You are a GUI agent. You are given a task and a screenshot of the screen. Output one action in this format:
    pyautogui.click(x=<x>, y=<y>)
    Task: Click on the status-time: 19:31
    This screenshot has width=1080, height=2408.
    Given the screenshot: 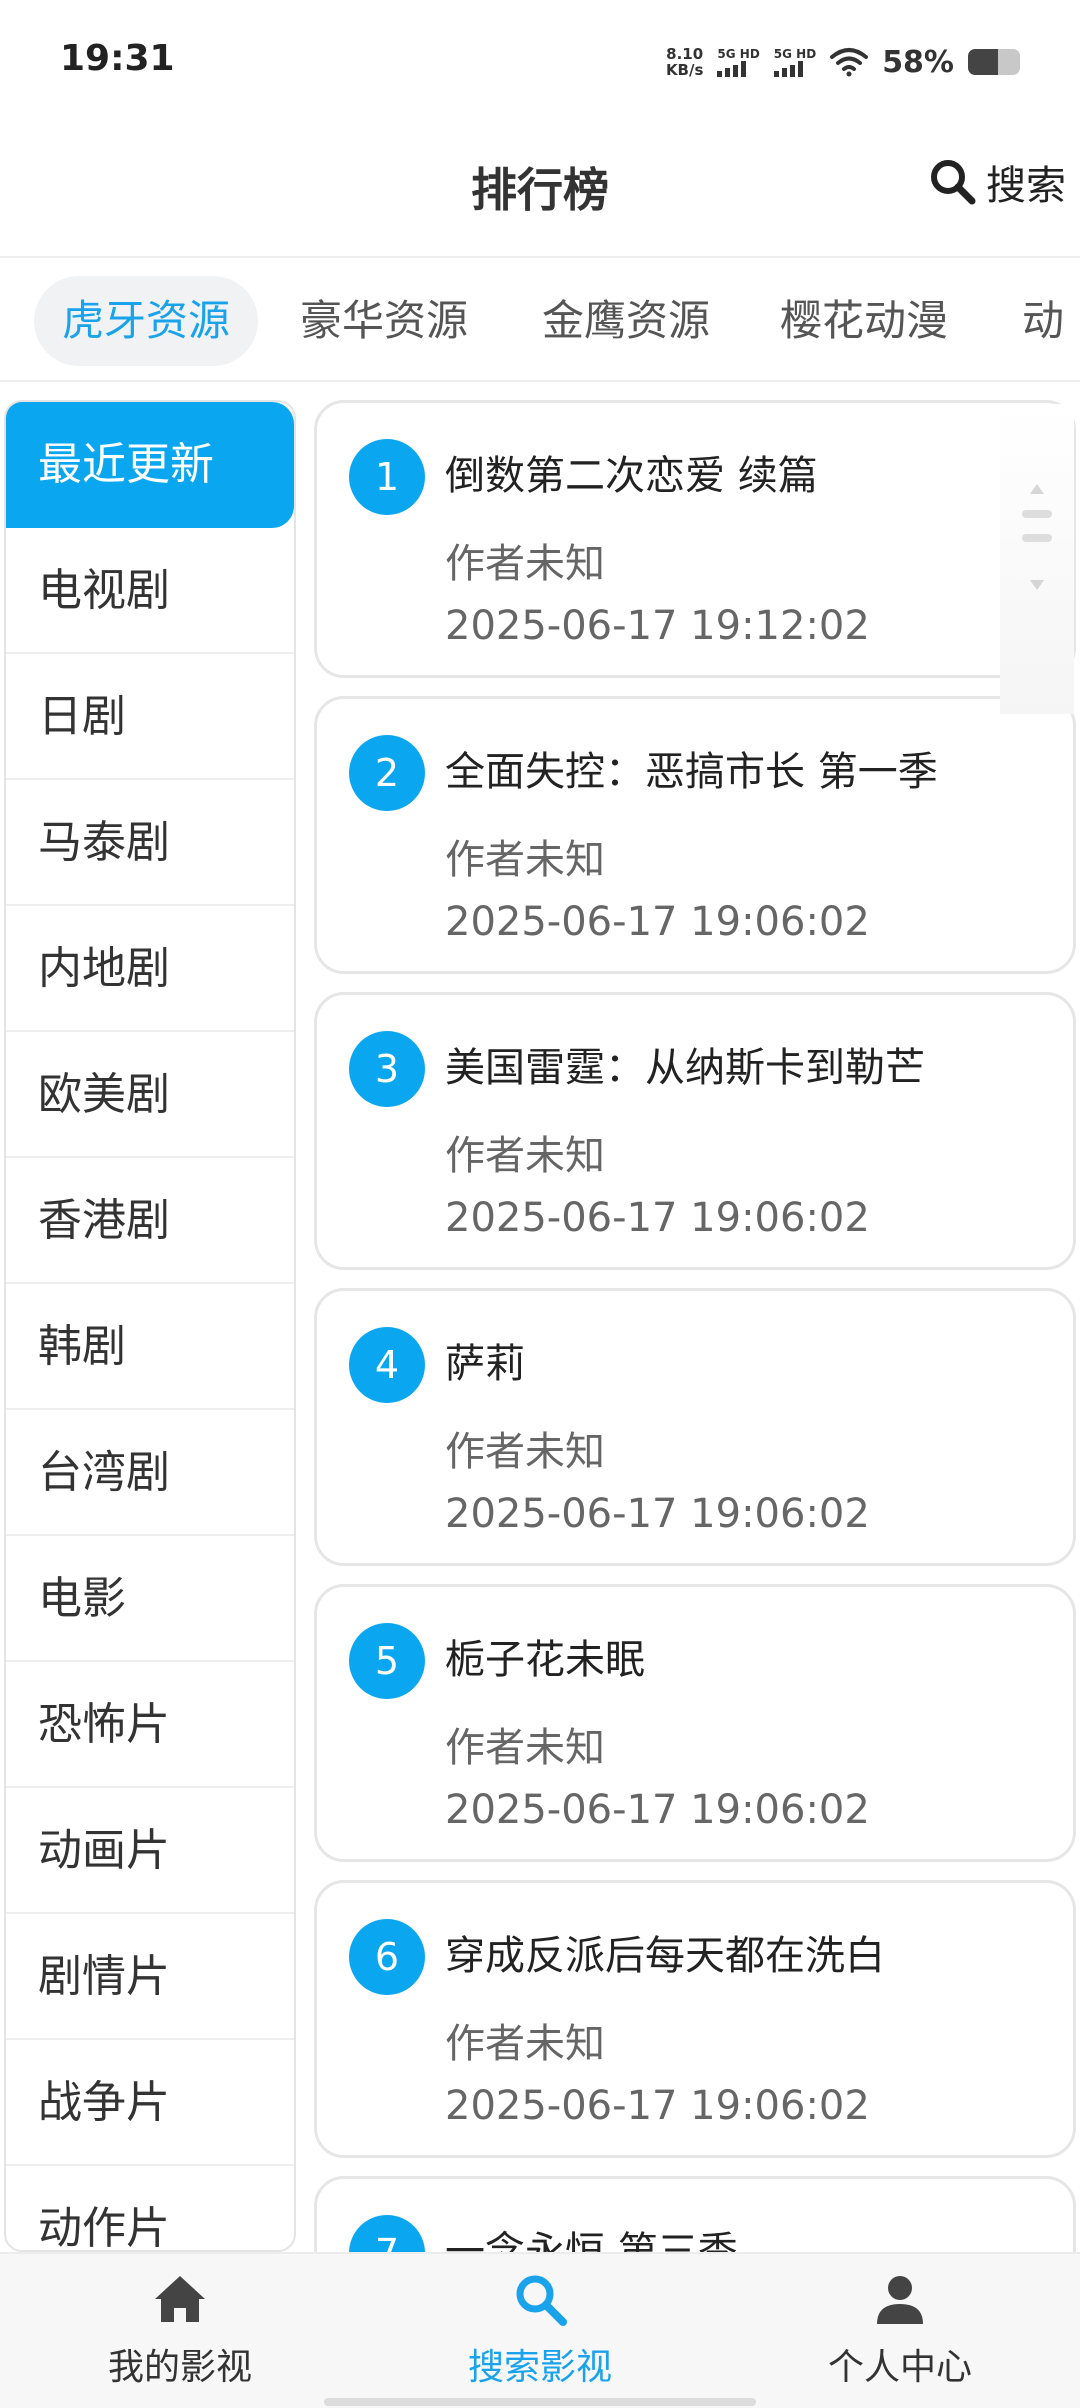 What is the action you would take?
    pyautogui.click(x=117, y=58)
    